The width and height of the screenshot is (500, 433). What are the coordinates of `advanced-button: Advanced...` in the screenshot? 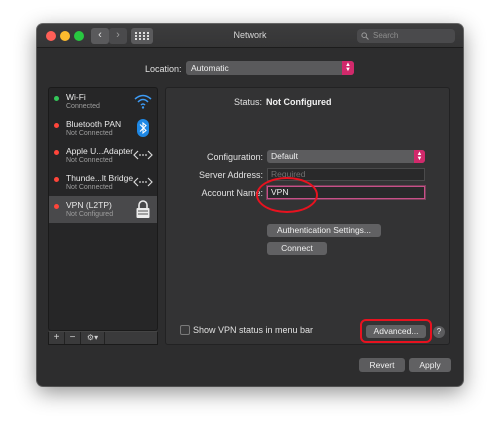 It's located at (396, 331).